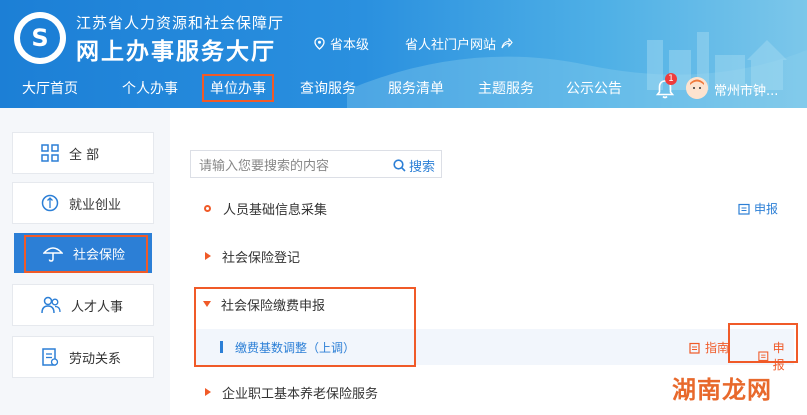 The height and width of the screenshot is (415, 807). What do you see at coordinates (694, 348) in the screenshot?
I see `guide-icon` at bounding box center [694, 348].